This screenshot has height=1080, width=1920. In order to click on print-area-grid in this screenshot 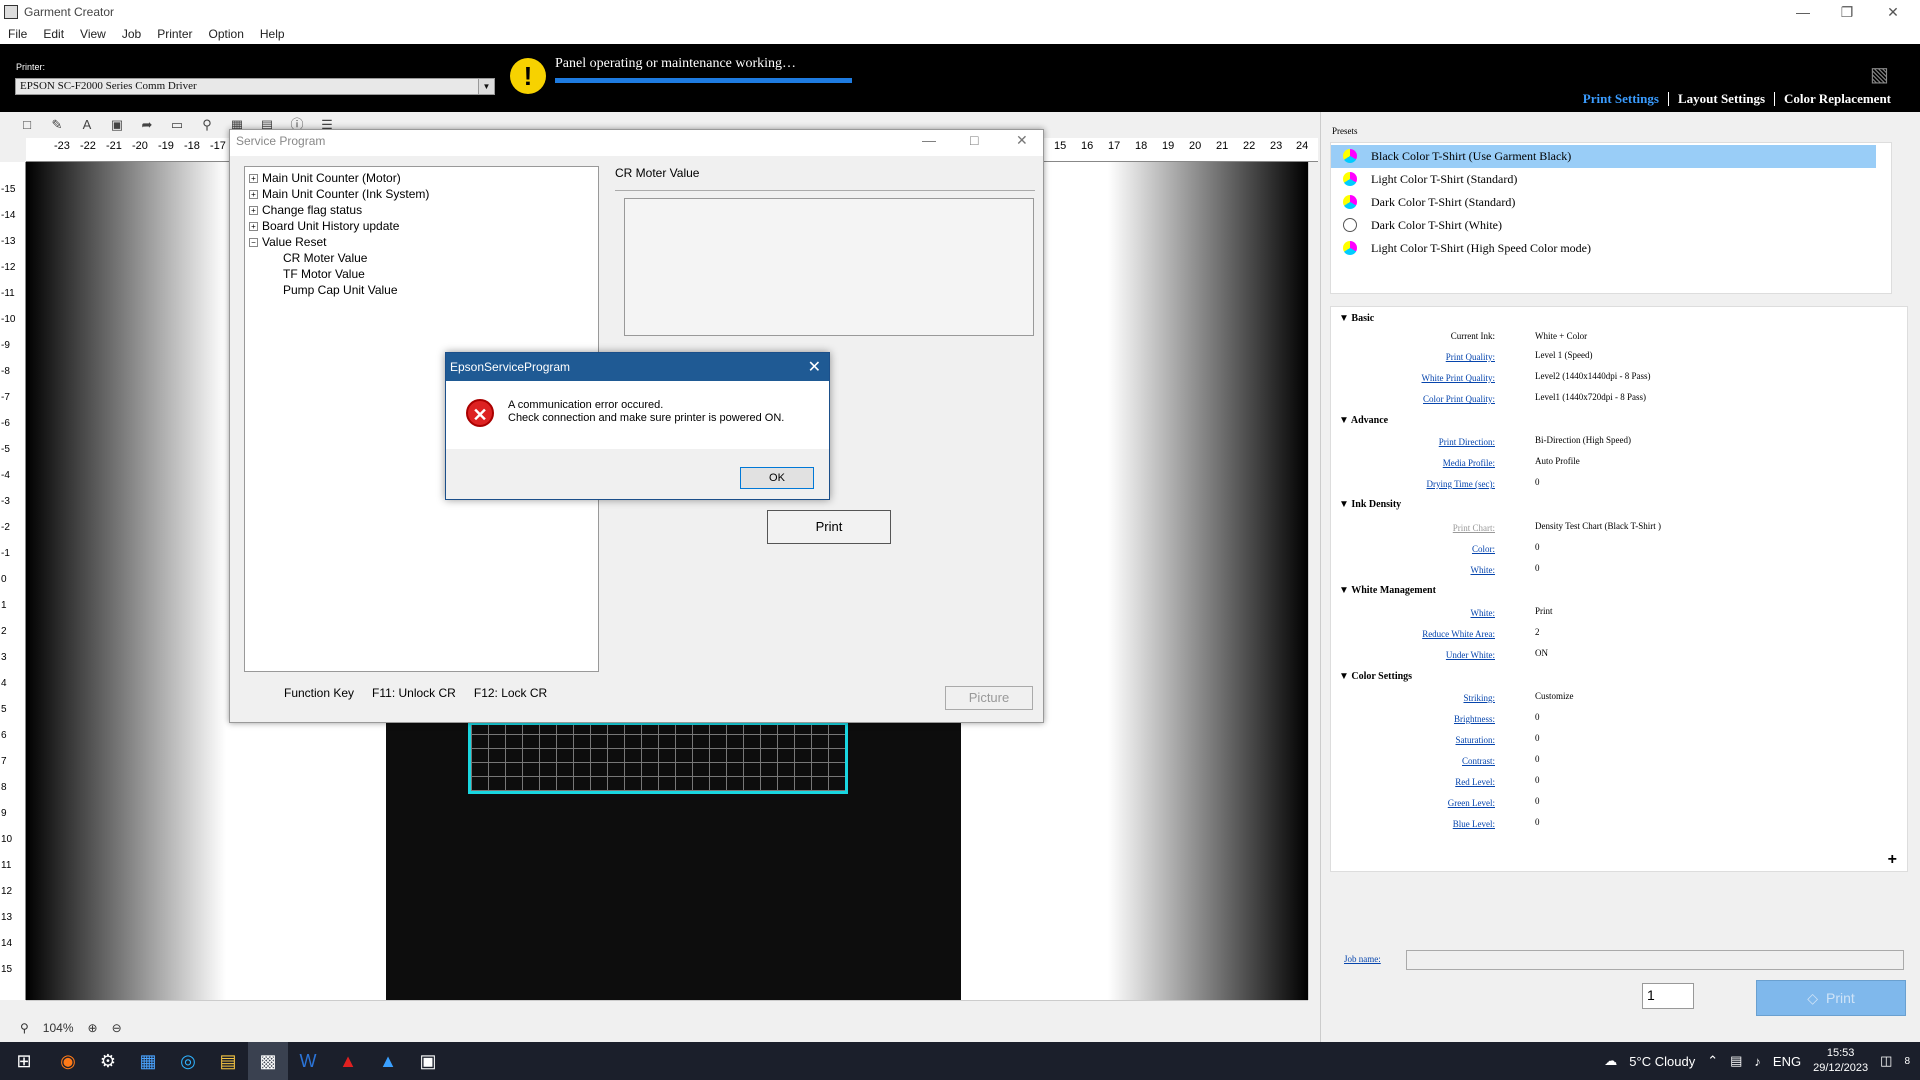, I will do `click(658, 758)`.